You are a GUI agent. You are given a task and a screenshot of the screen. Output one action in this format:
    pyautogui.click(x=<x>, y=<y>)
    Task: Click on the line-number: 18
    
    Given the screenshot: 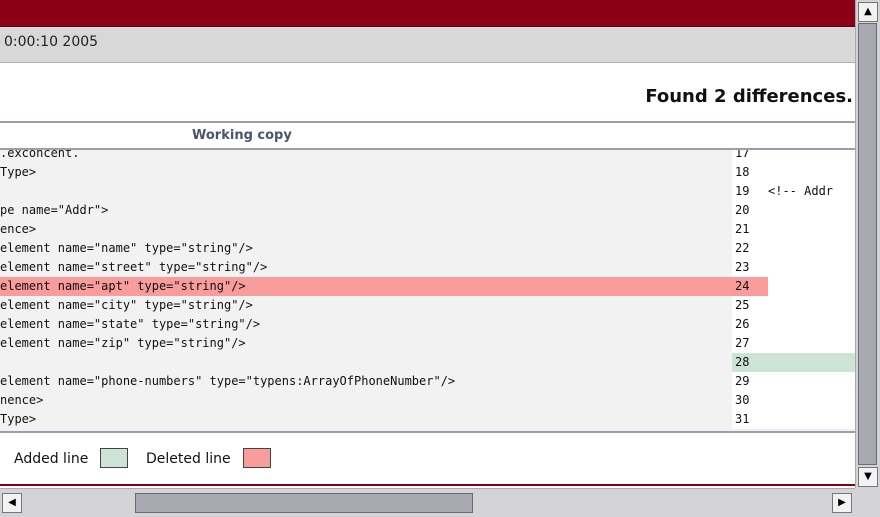 What is the action you would take?
    pyautogui.click(x=750, y=172)
    